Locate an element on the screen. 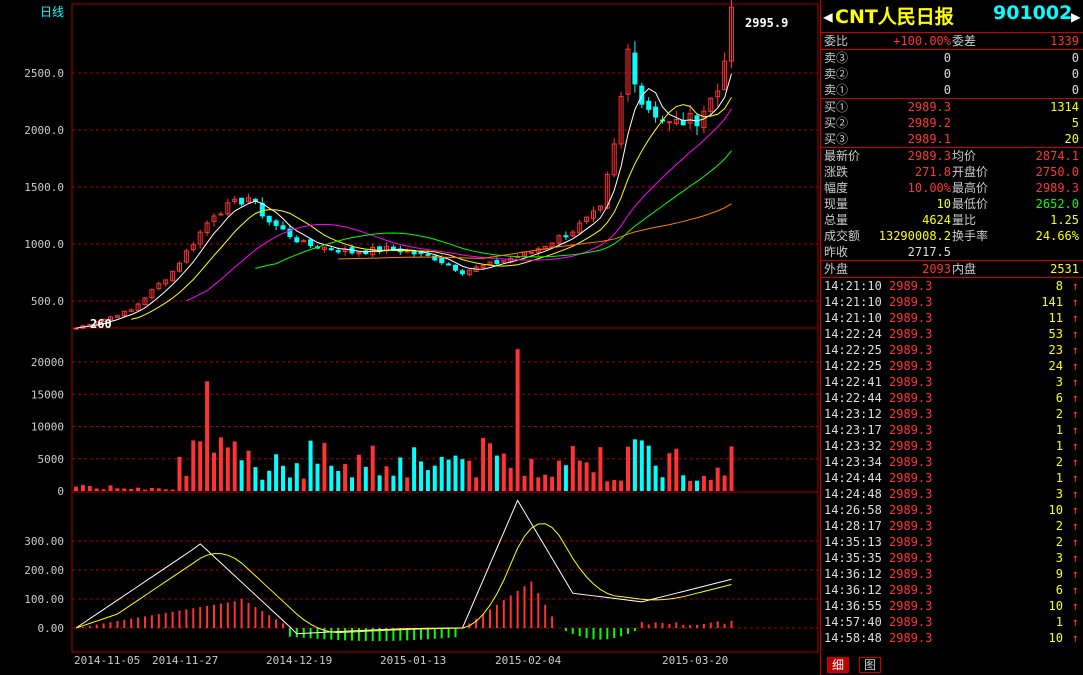 The width and height of the screenshot is (1083, 675). buy-price: 2989.1 is located at coordinates (929, 139).